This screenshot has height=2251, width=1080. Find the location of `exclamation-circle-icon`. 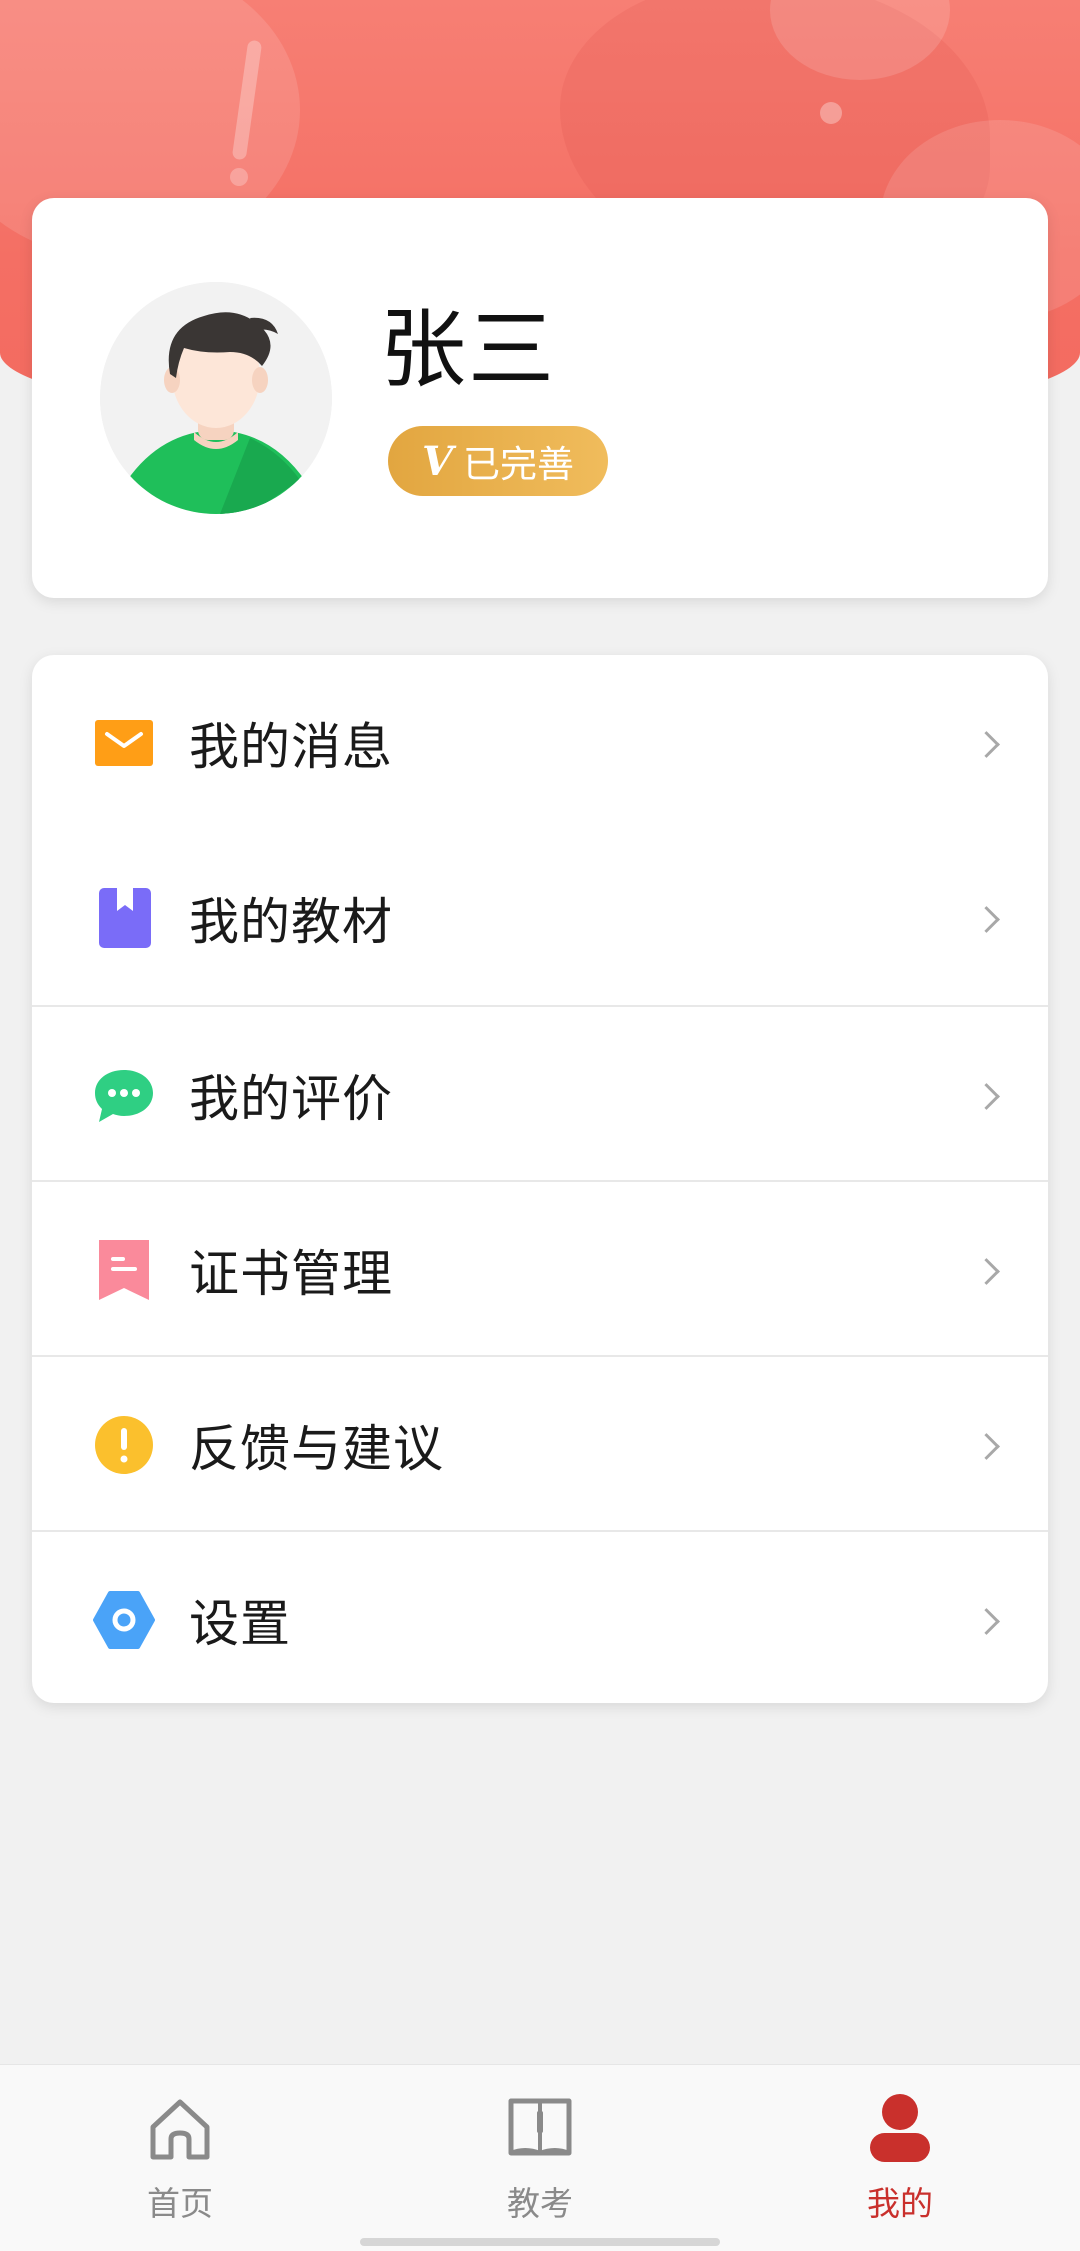

exclamation-circle-icon is located at coordinates (124, 1445).